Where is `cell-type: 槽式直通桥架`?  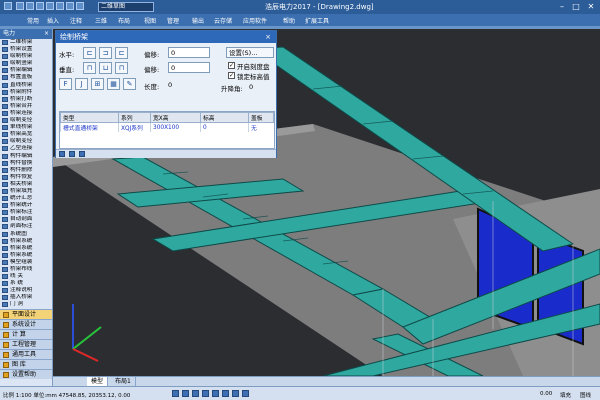 cell-type: 槽式直通桥架 is located at coordinates (89, 127).